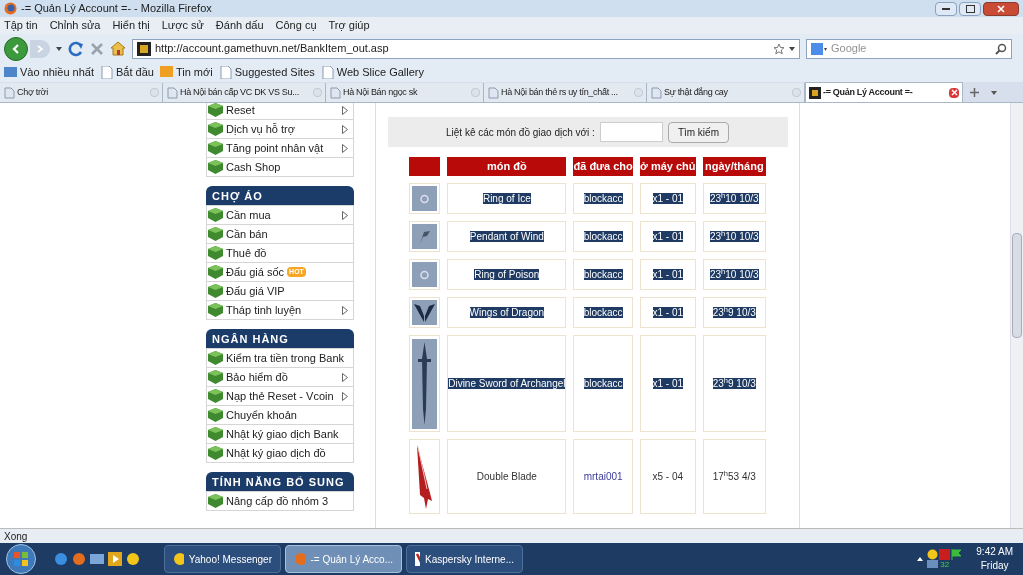 The width and height of the screenshot is (1023, 575). Describe the element at coordinates (127, 72) in the screenshot. I see `bookmark-link: Bắt đầu` at that location.